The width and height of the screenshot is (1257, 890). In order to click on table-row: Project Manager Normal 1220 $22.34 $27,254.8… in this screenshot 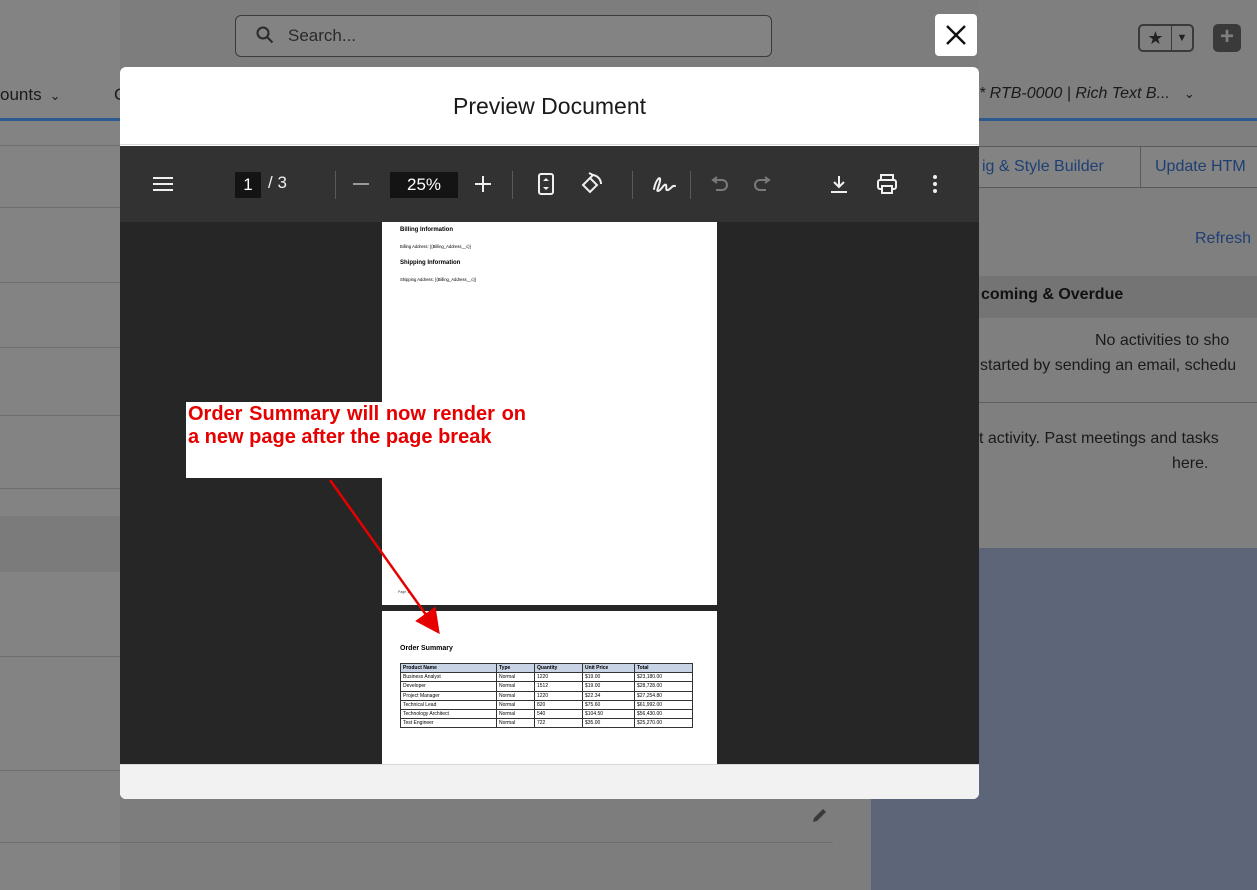, I will do `click(546, 695)`.